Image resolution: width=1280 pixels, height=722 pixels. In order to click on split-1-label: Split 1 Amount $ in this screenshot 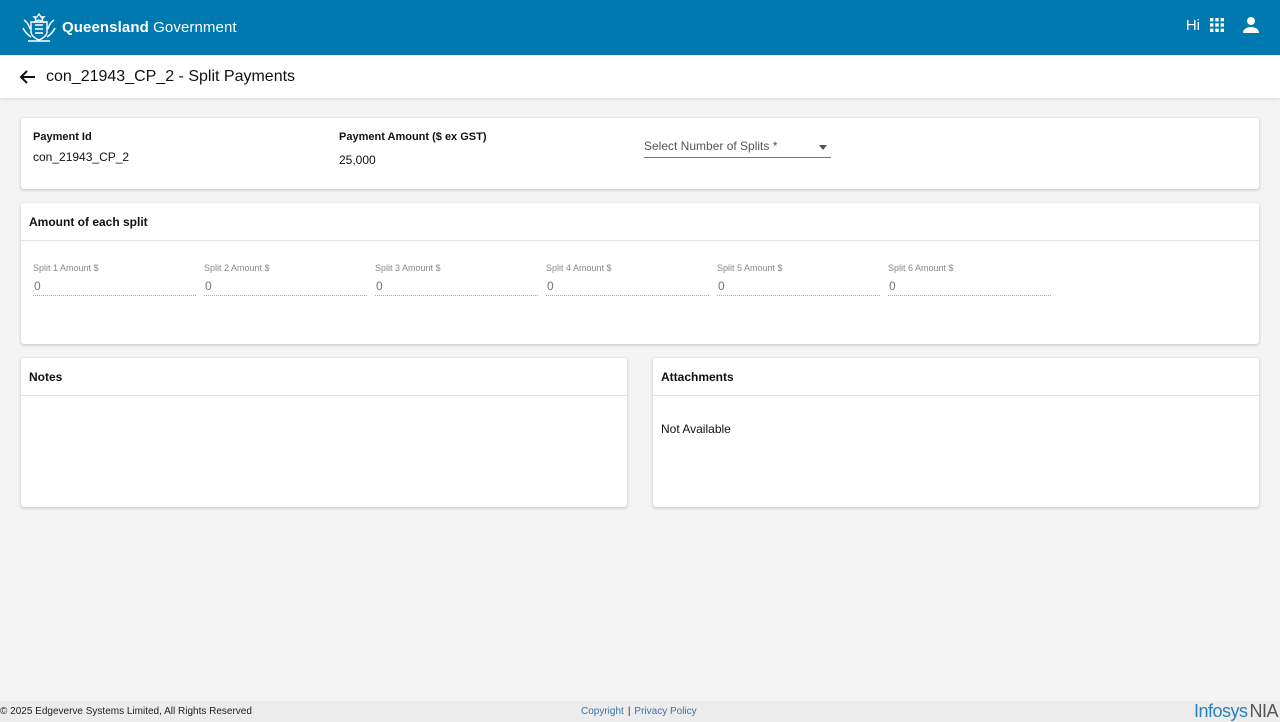, I will do `click(66, 268)`.